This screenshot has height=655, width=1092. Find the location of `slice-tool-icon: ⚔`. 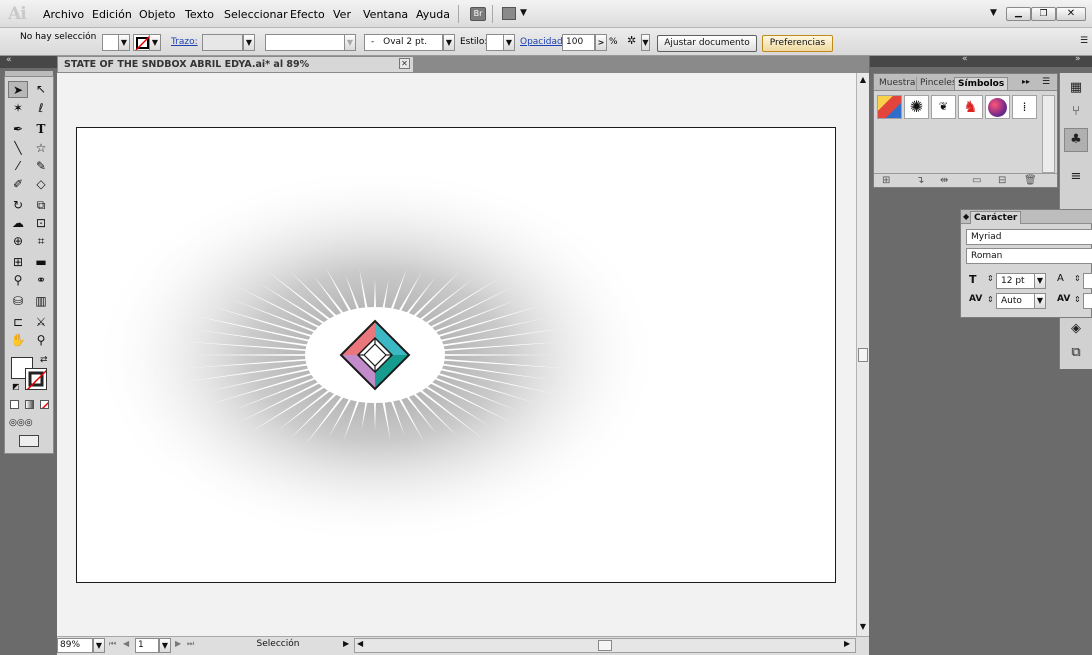

slice-tool-icon: ⚔ is located at coordinates (41, 322).